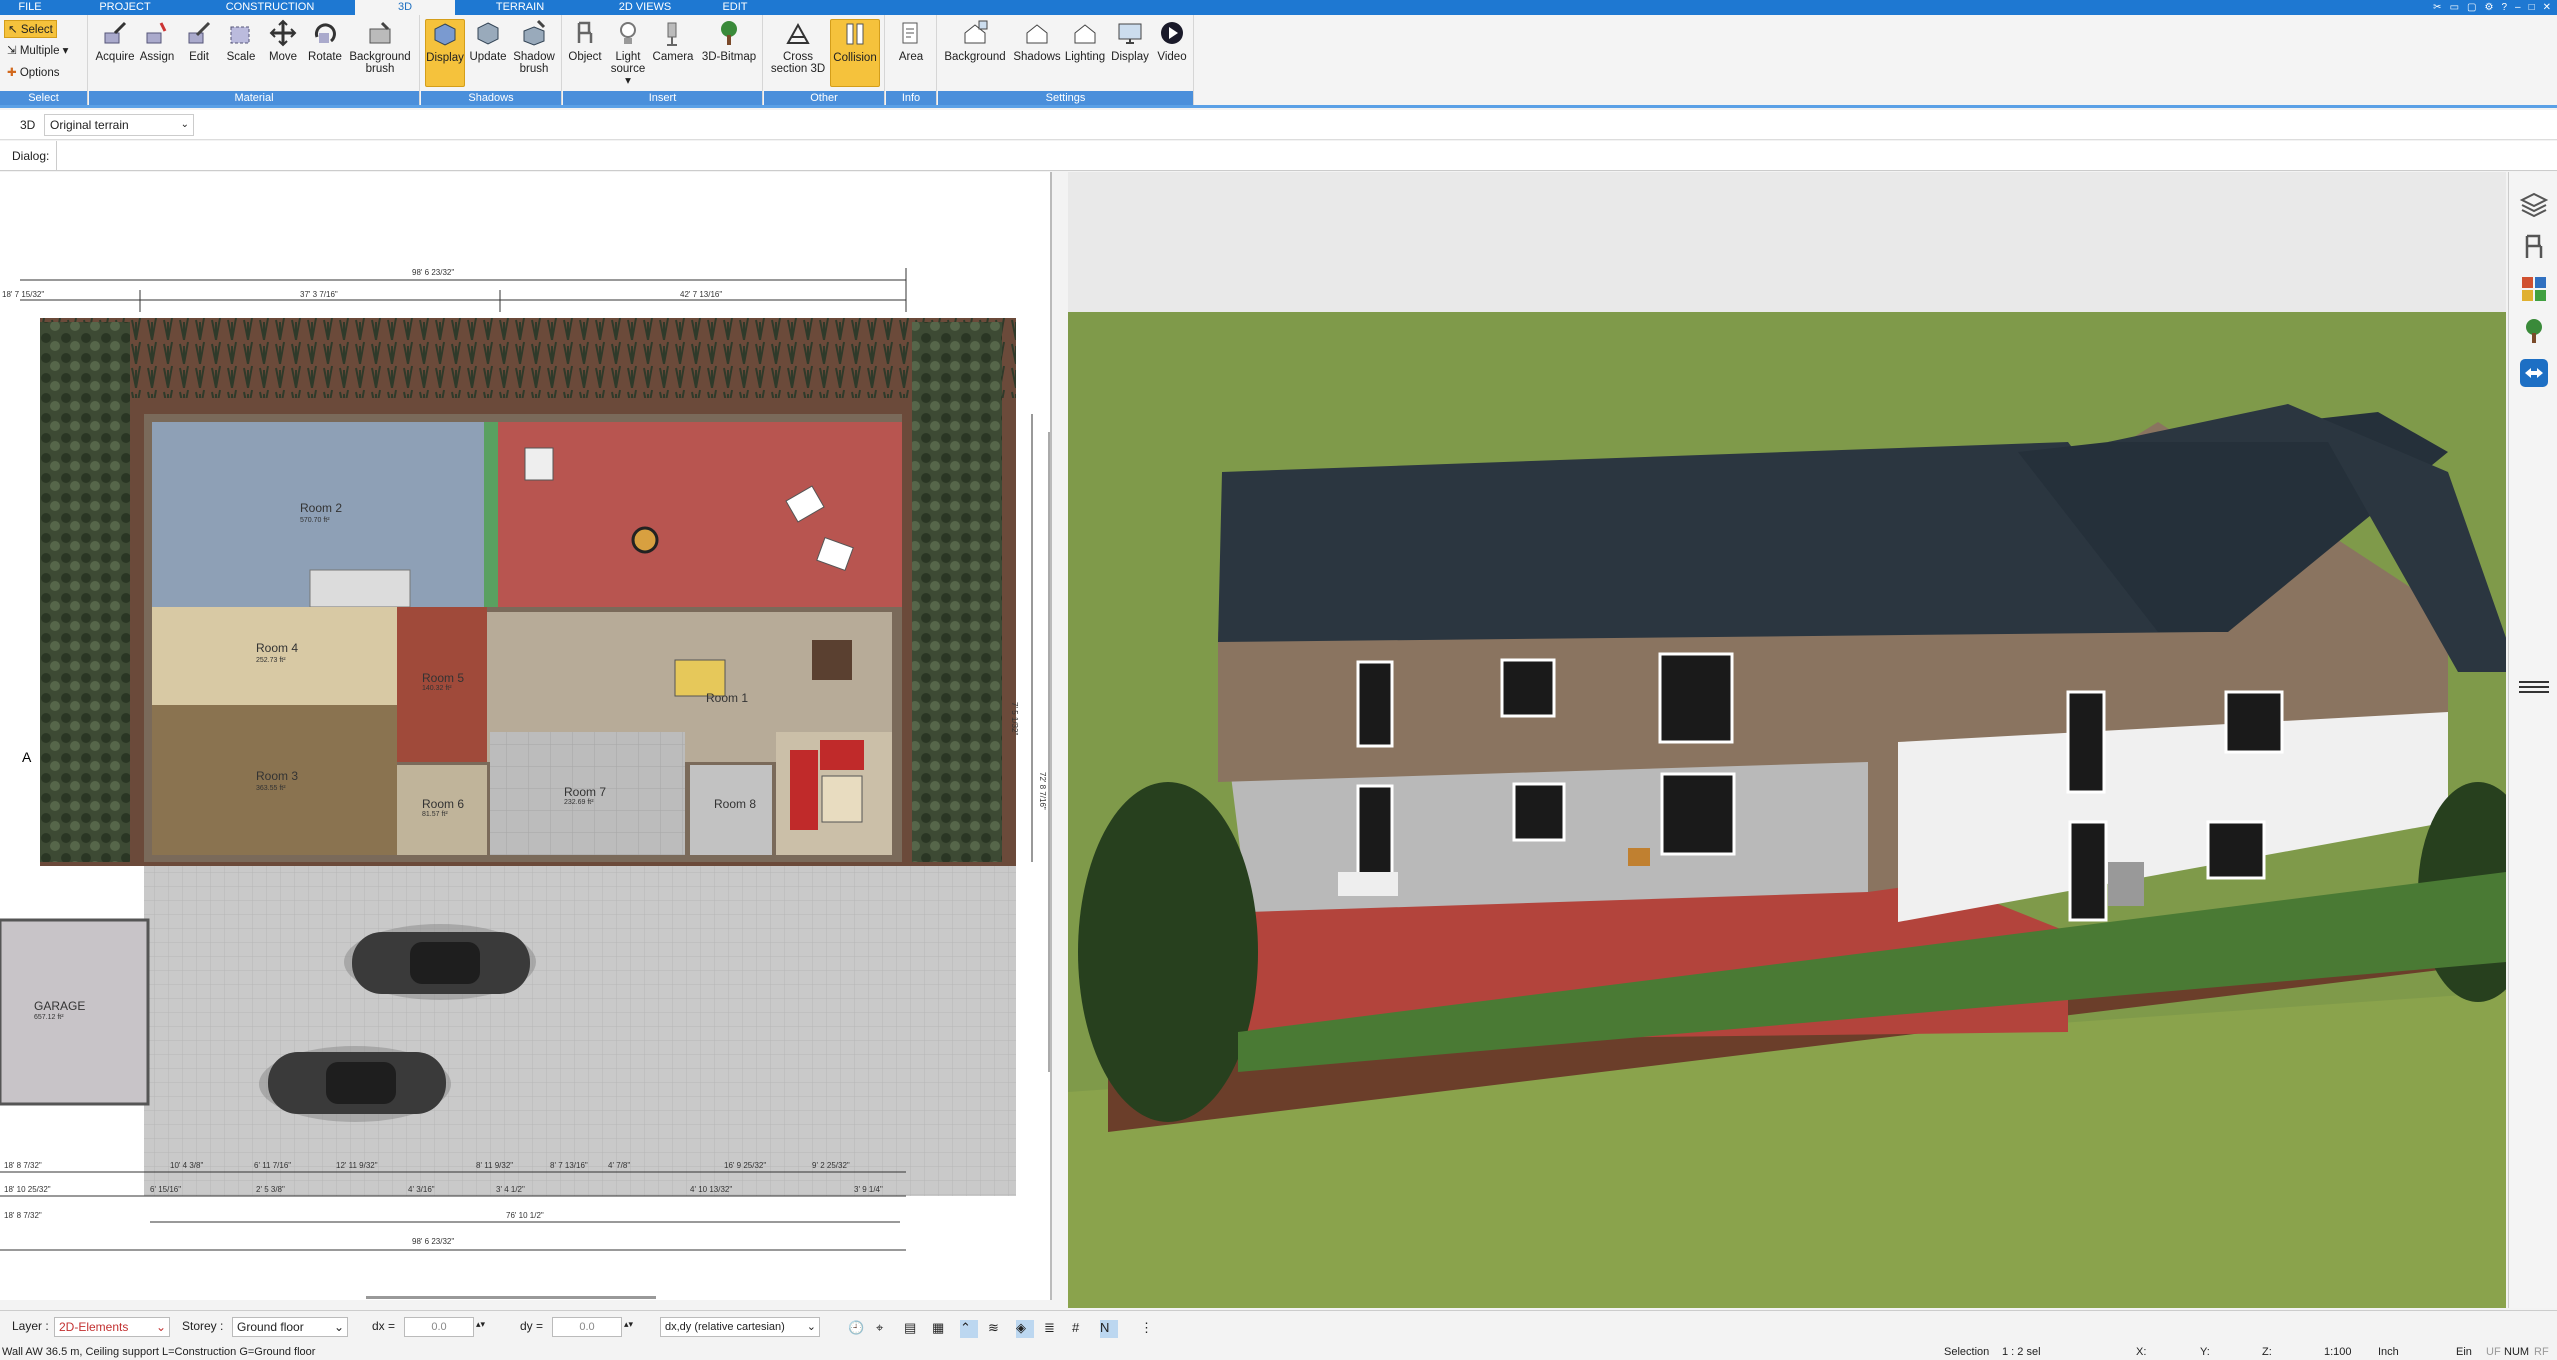 This screenshot has width=2557, height=1360. I want to click on cube-update-icon, so click(488, 33).